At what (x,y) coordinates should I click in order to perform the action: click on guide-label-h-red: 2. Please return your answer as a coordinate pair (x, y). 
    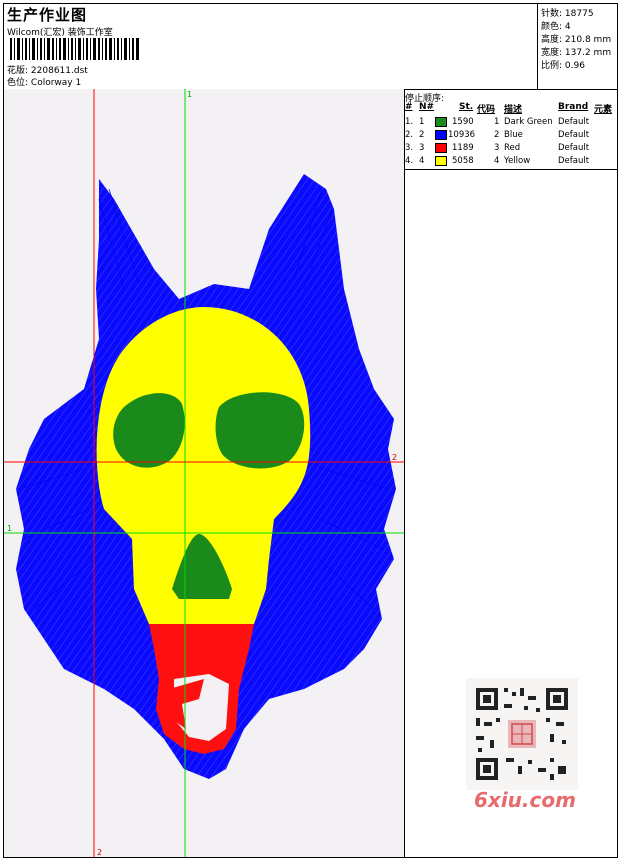
    Looking at the image, I should click on (394, 457).